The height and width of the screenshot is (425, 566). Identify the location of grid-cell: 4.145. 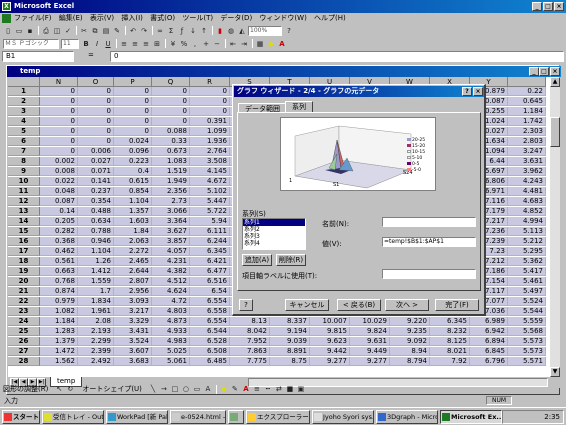
(210, 171).